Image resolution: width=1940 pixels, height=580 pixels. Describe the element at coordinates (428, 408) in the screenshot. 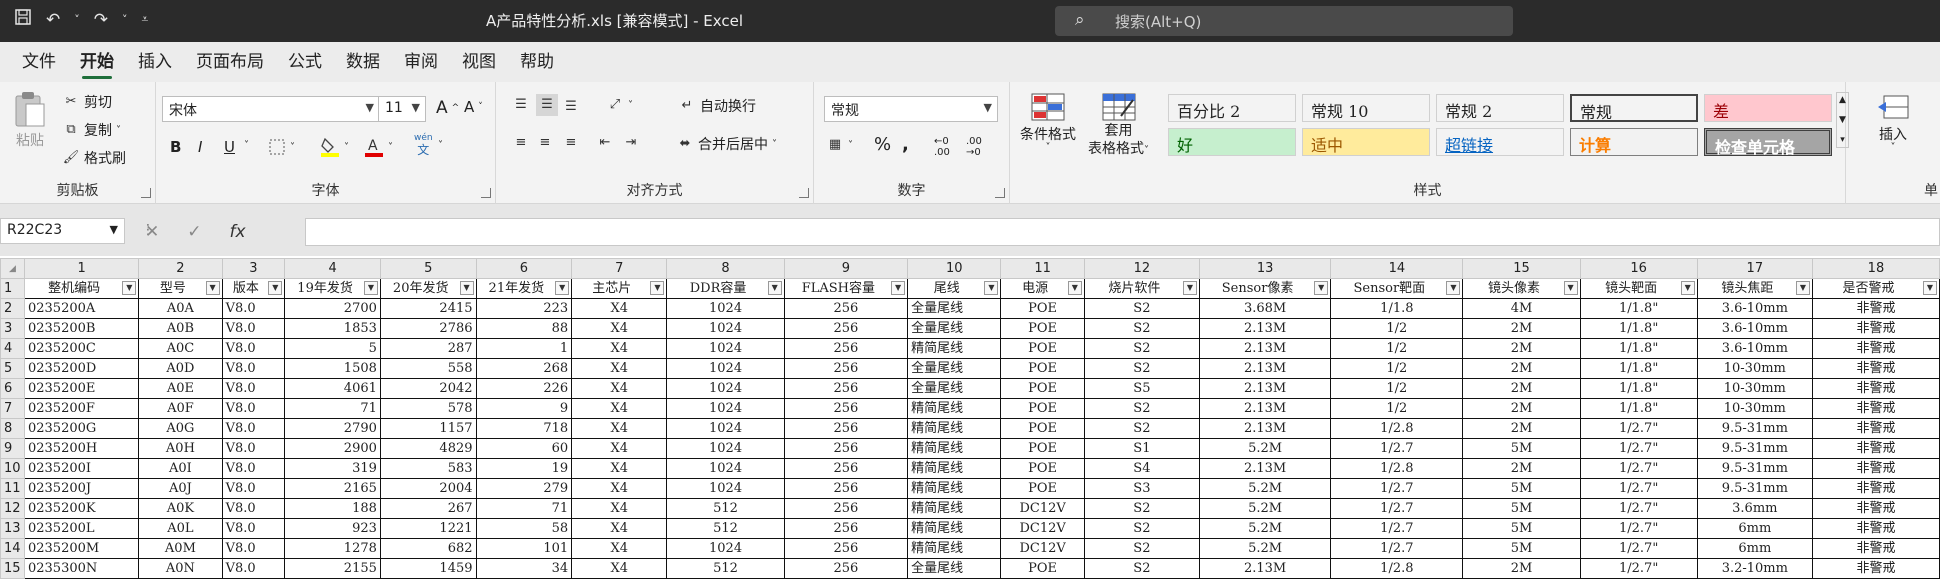

I see `table-cell: 578` at that location.